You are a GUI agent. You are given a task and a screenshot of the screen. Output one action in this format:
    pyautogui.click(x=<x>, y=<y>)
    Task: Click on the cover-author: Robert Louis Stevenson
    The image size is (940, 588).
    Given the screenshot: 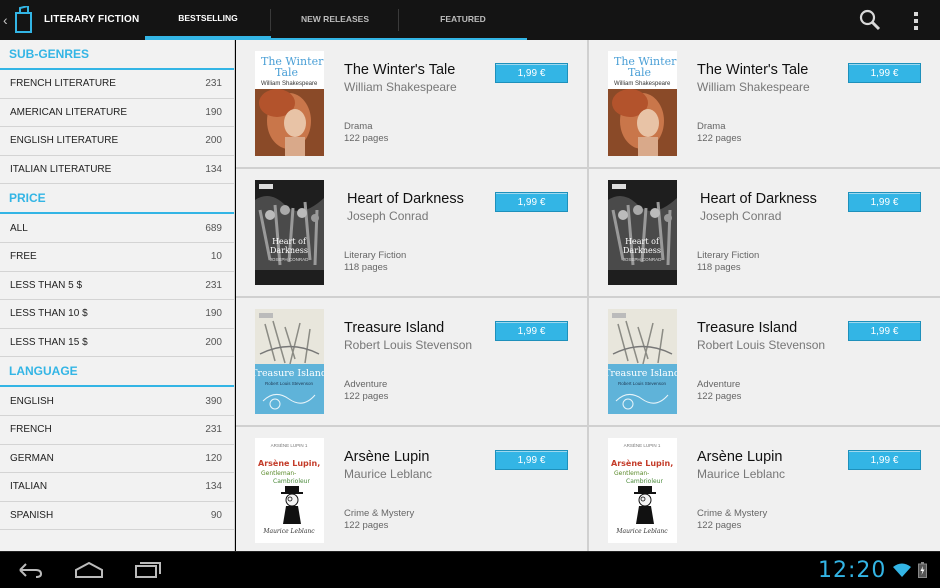 What is the action you would take?
    pyautogui.click(x=289, y=383)
    